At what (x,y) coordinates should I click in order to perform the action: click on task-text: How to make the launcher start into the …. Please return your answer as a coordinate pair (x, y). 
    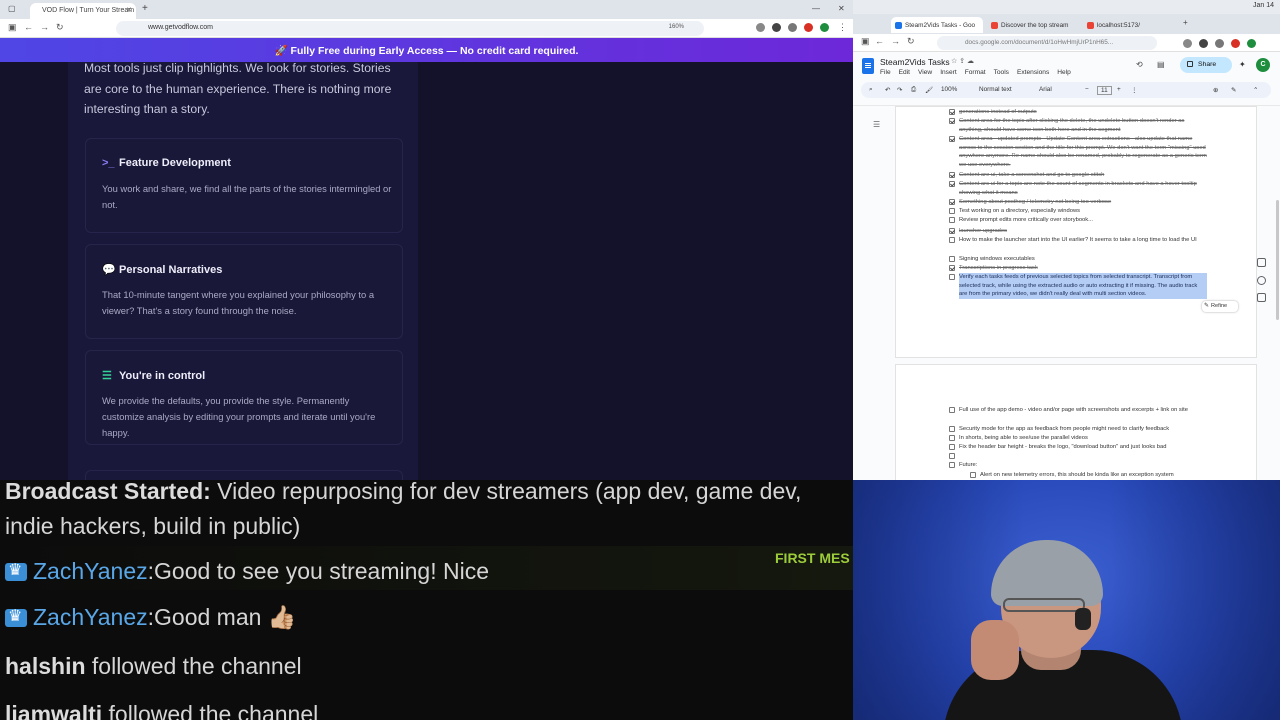
    Looking at the image, I should click on (1083, 240).